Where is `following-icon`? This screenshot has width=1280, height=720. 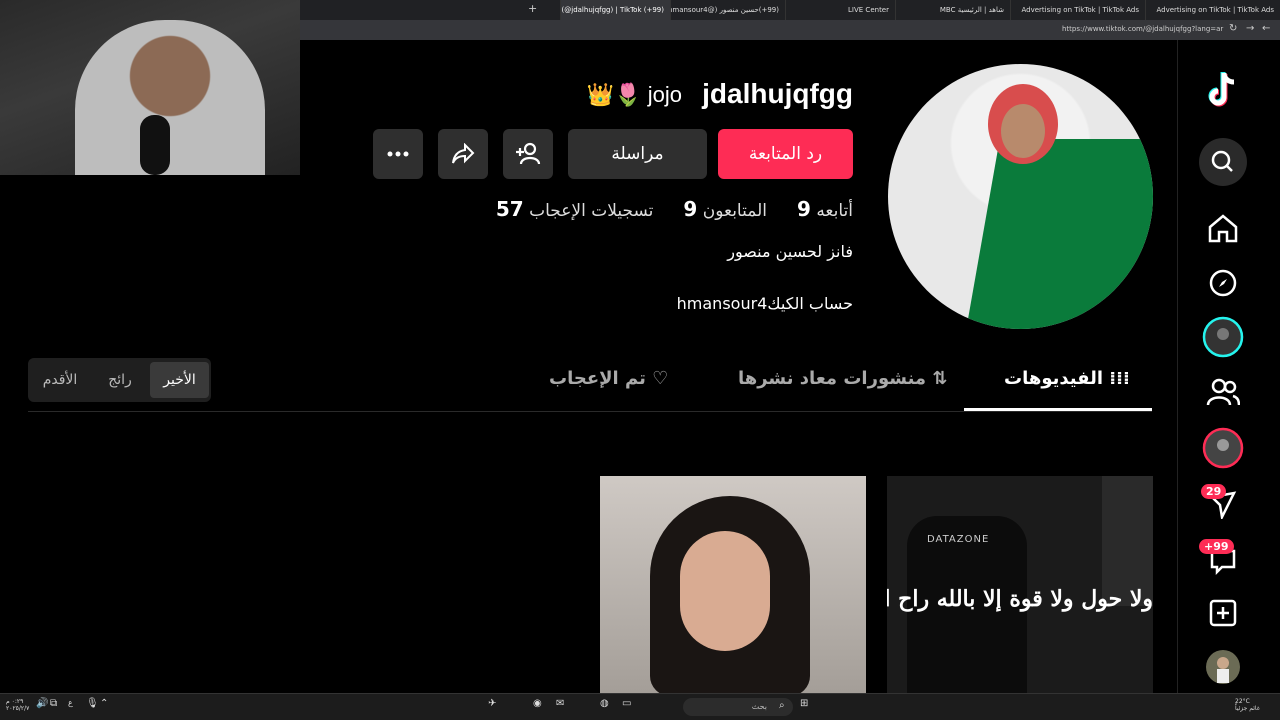 following-icon is located at coordinates (1223, 392).